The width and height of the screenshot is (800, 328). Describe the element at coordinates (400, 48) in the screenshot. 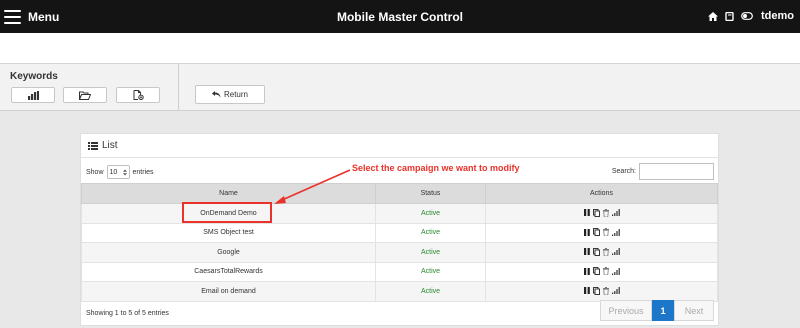

I see `sub-header-bar` at that location.